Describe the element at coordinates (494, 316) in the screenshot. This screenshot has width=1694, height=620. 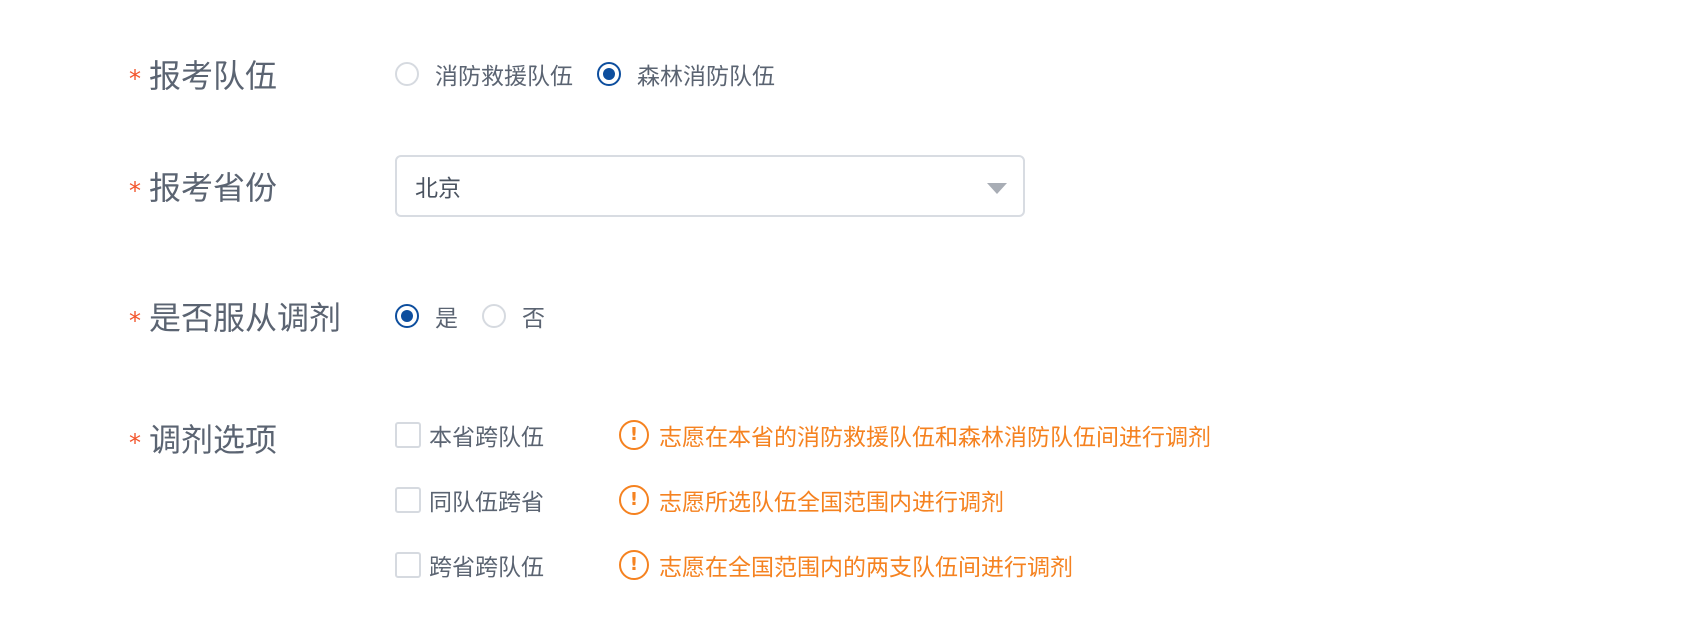
I see `radio-no-circle` at that location.